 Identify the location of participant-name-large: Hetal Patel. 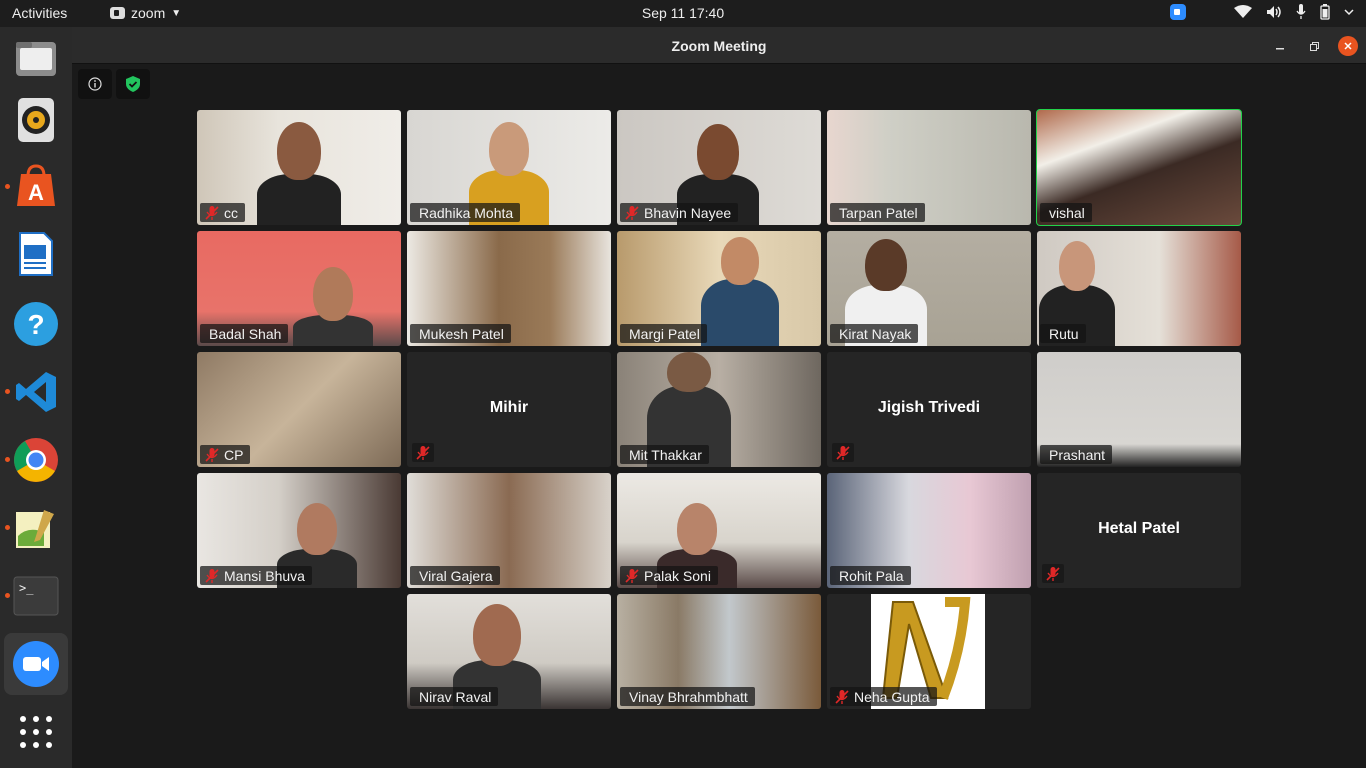
(1139, 528).